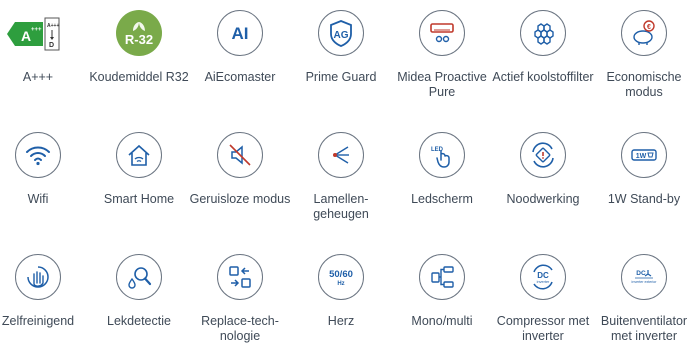 The width and height of the screenshot is (687, 343). Describe the element at coordinates (341, 206) in the screenshot. I see `feature-label: Lamellen-geheugen` at that location.